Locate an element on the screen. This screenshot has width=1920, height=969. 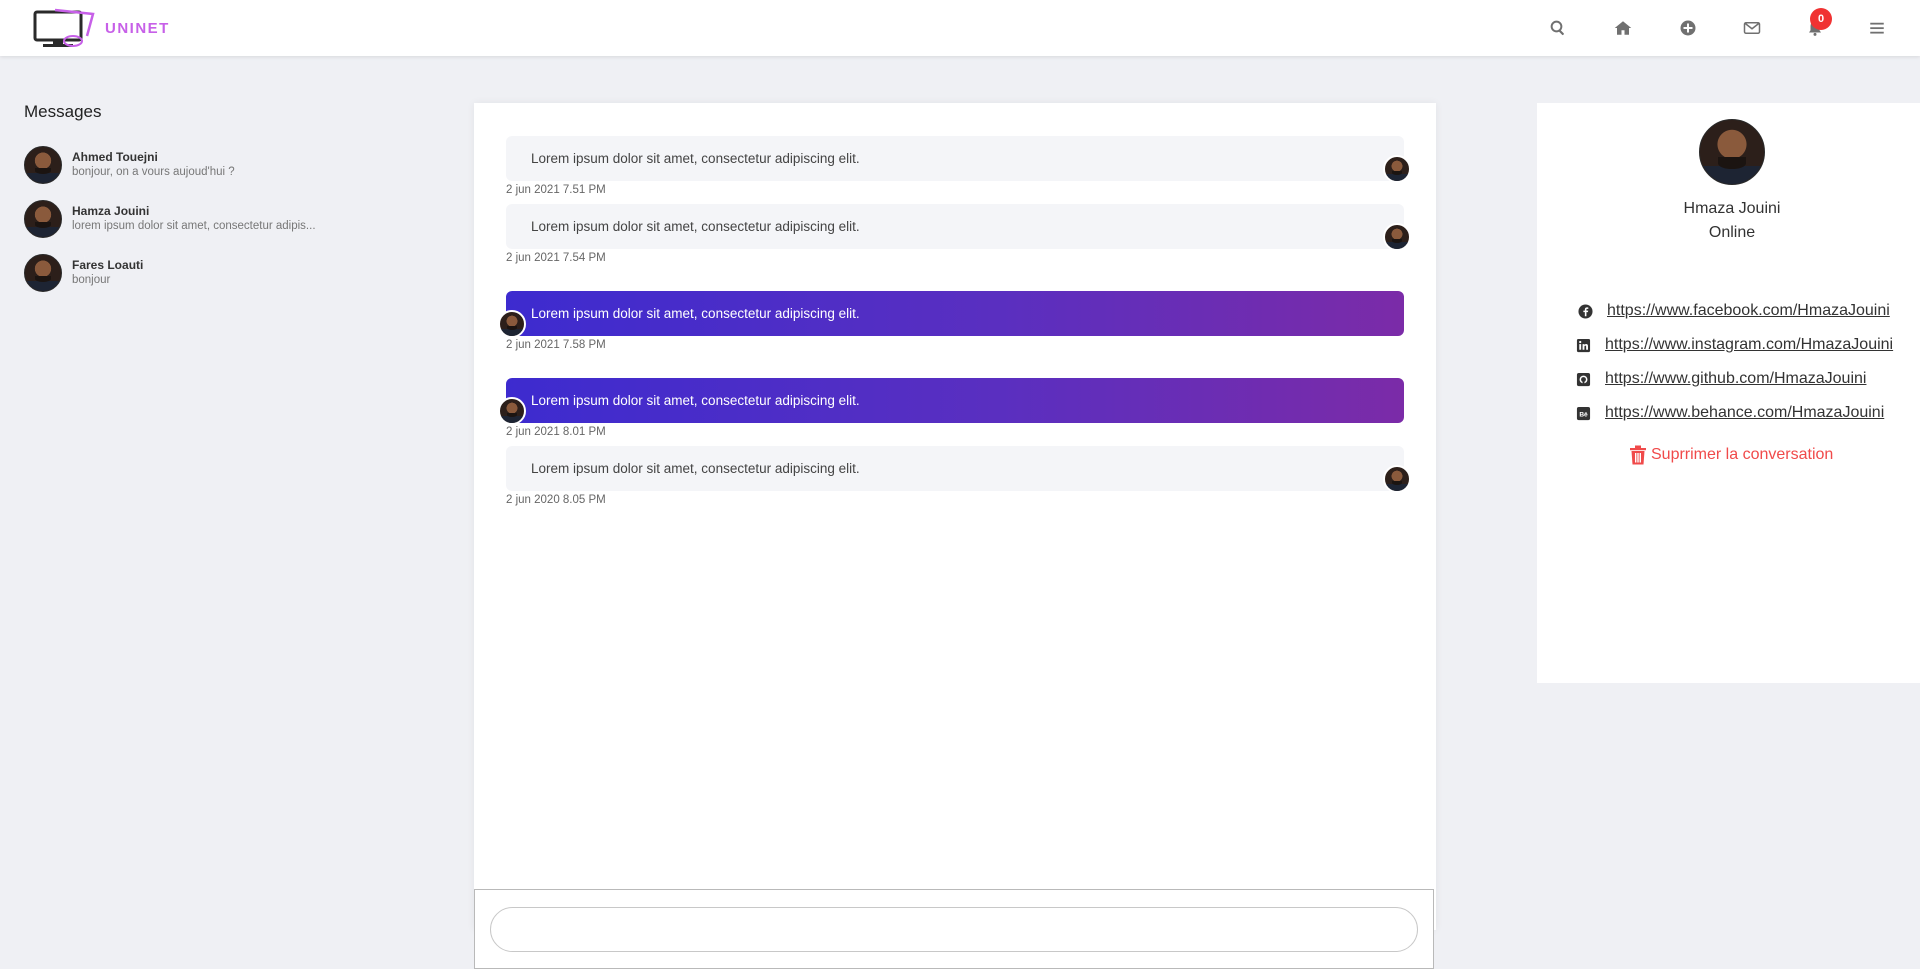
behance-link: https://www.behance.com/HmazaJouini is located at coordinates (1744, 413).